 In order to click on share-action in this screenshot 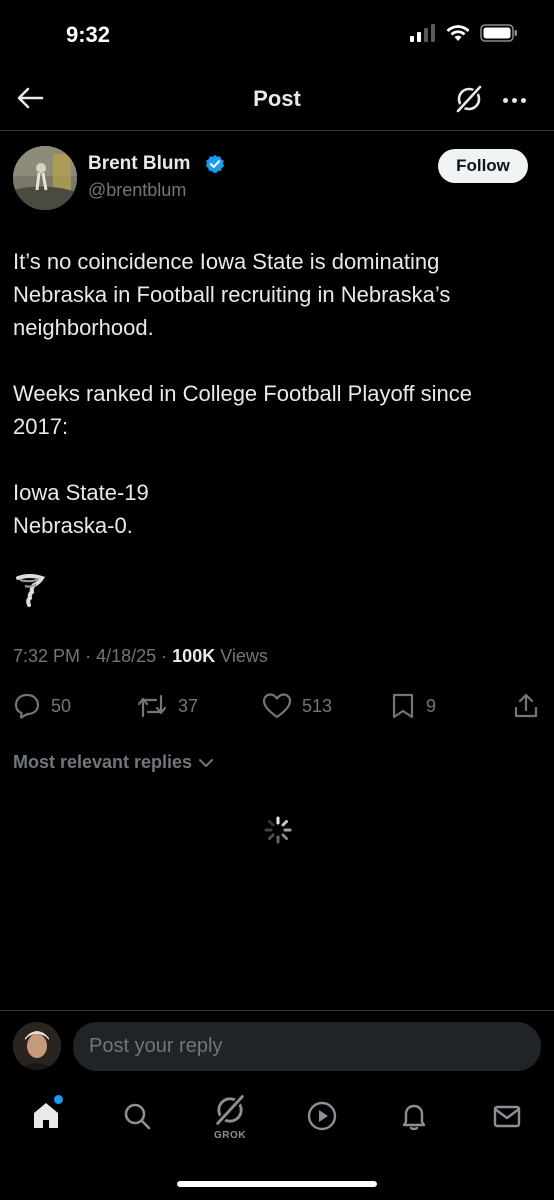, I will do `click(526, 706)`.